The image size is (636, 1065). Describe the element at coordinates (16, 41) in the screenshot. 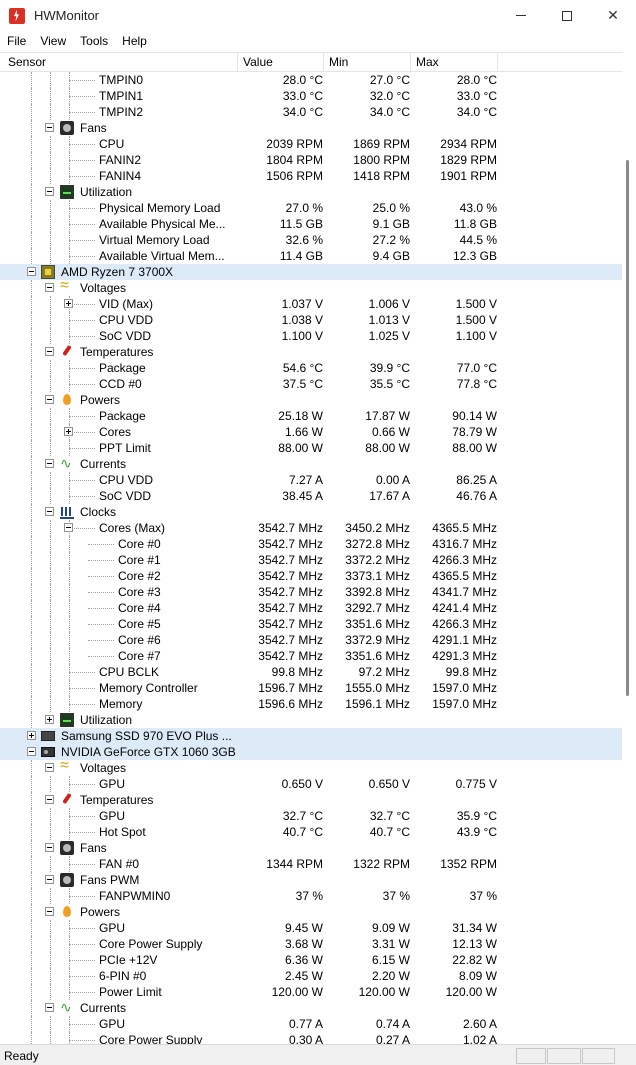

I see `menu-file: File` at that location.